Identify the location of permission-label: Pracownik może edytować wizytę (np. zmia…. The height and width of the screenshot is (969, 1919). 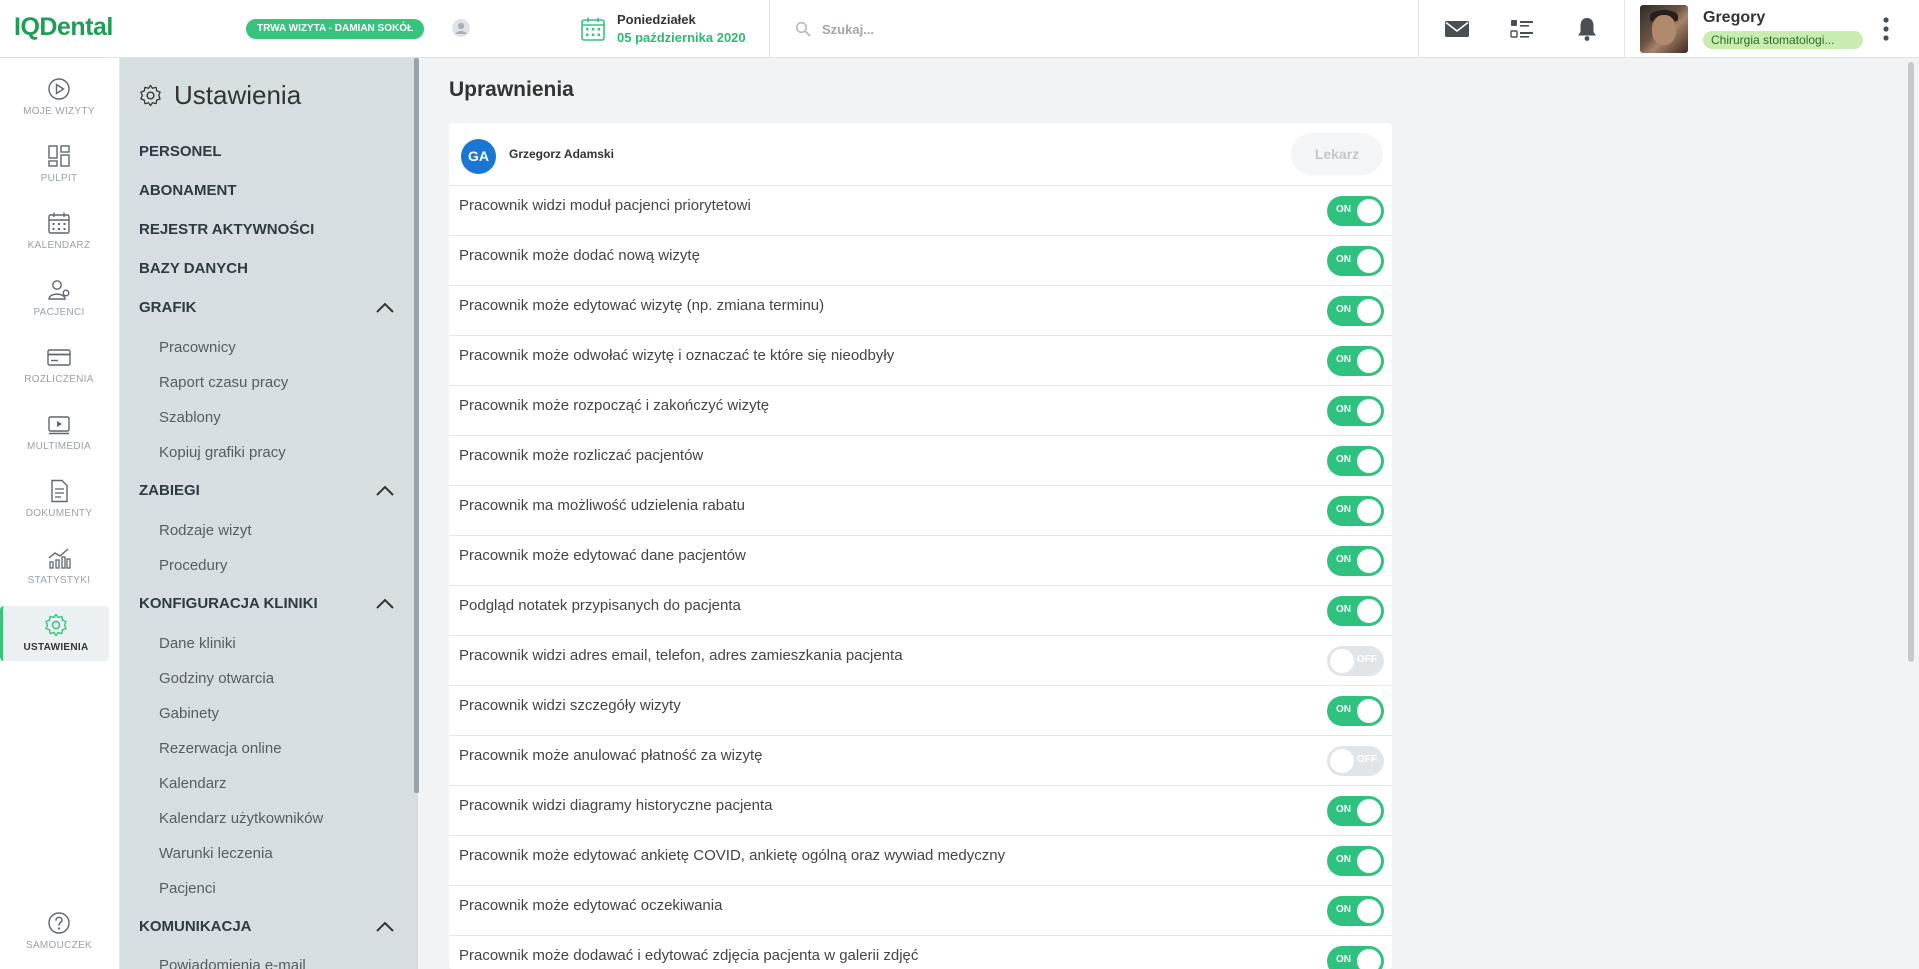
(642, 305).